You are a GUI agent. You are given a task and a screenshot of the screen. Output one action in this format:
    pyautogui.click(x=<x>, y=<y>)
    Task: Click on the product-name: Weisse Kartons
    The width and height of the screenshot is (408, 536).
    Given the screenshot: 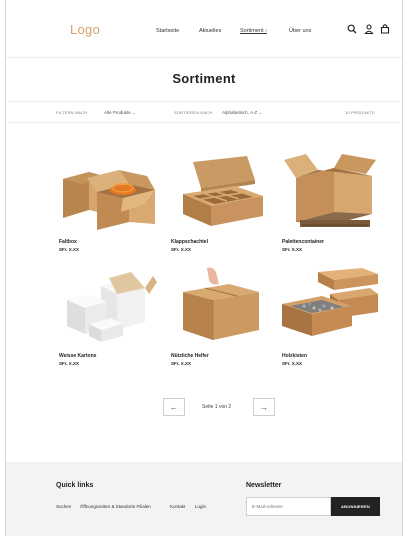 What is the action you would take?
    pyautogui.click(x=108, y=356)
    